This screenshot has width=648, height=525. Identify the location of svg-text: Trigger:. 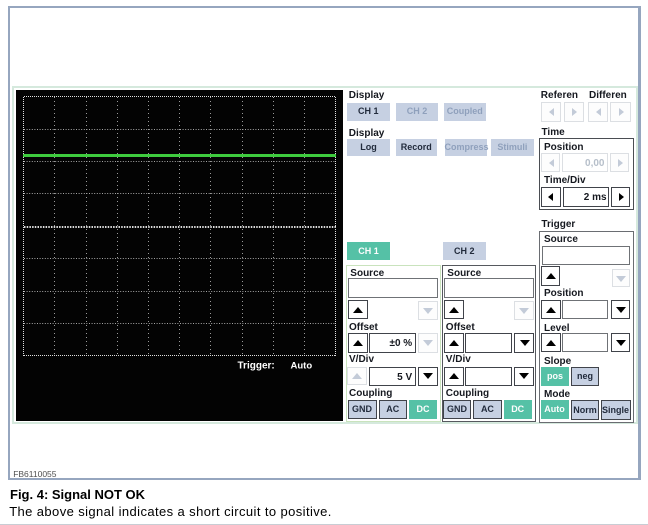
(255, 365).